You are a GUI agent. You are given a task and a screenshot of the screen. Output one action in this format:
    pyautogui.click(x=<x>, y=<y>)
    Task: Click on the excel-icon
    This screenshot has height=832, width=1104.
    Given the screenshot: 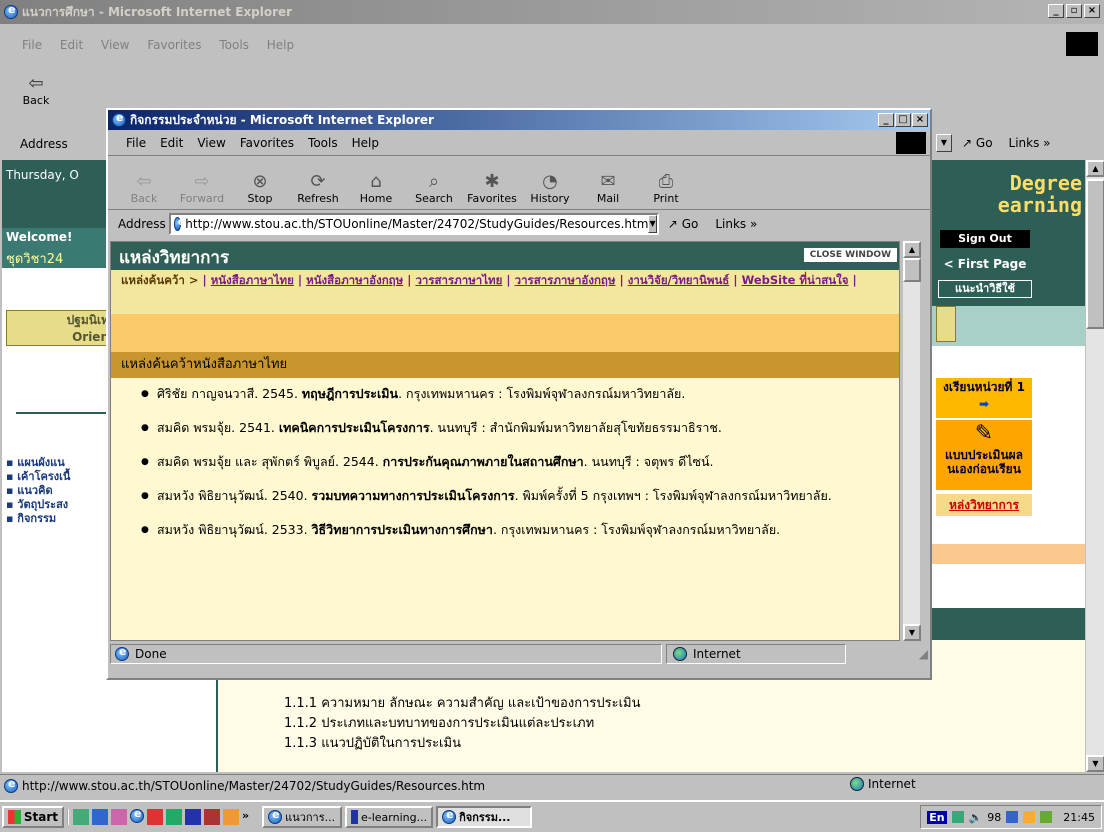 What is the action you would take?
    pyautogui.click(x=174, y=817)
    